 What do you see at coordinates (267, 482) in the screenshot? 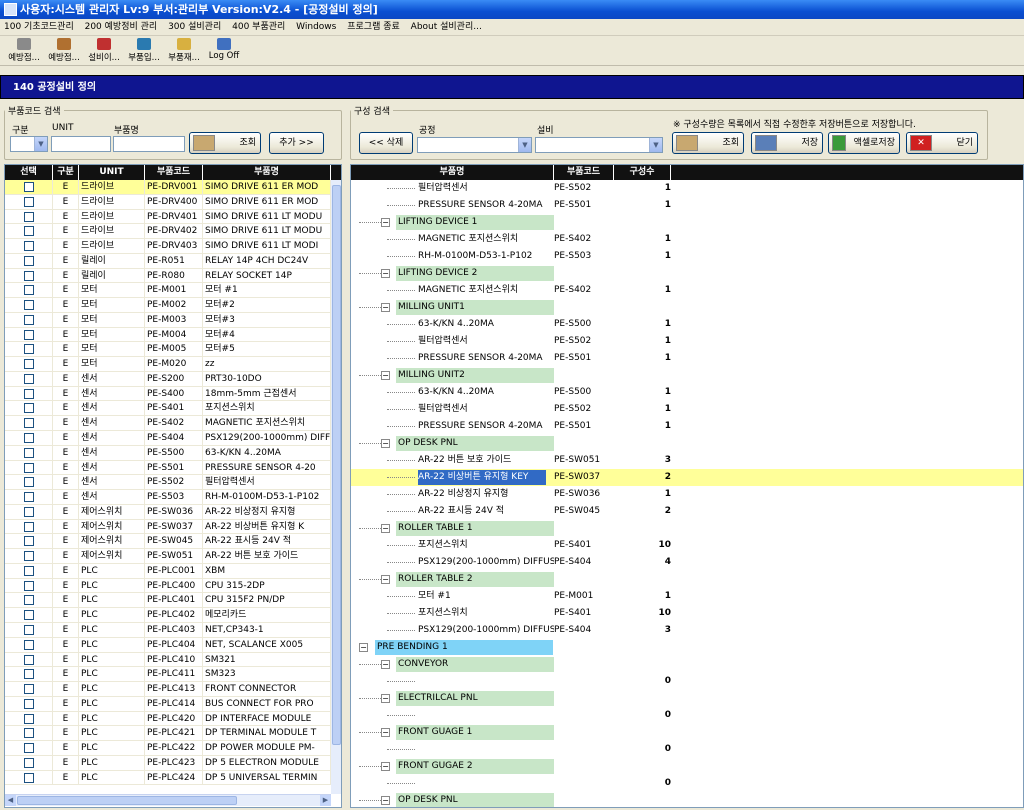
I see `name-cell: 필터압력센서` at bounding box center [267, 482].